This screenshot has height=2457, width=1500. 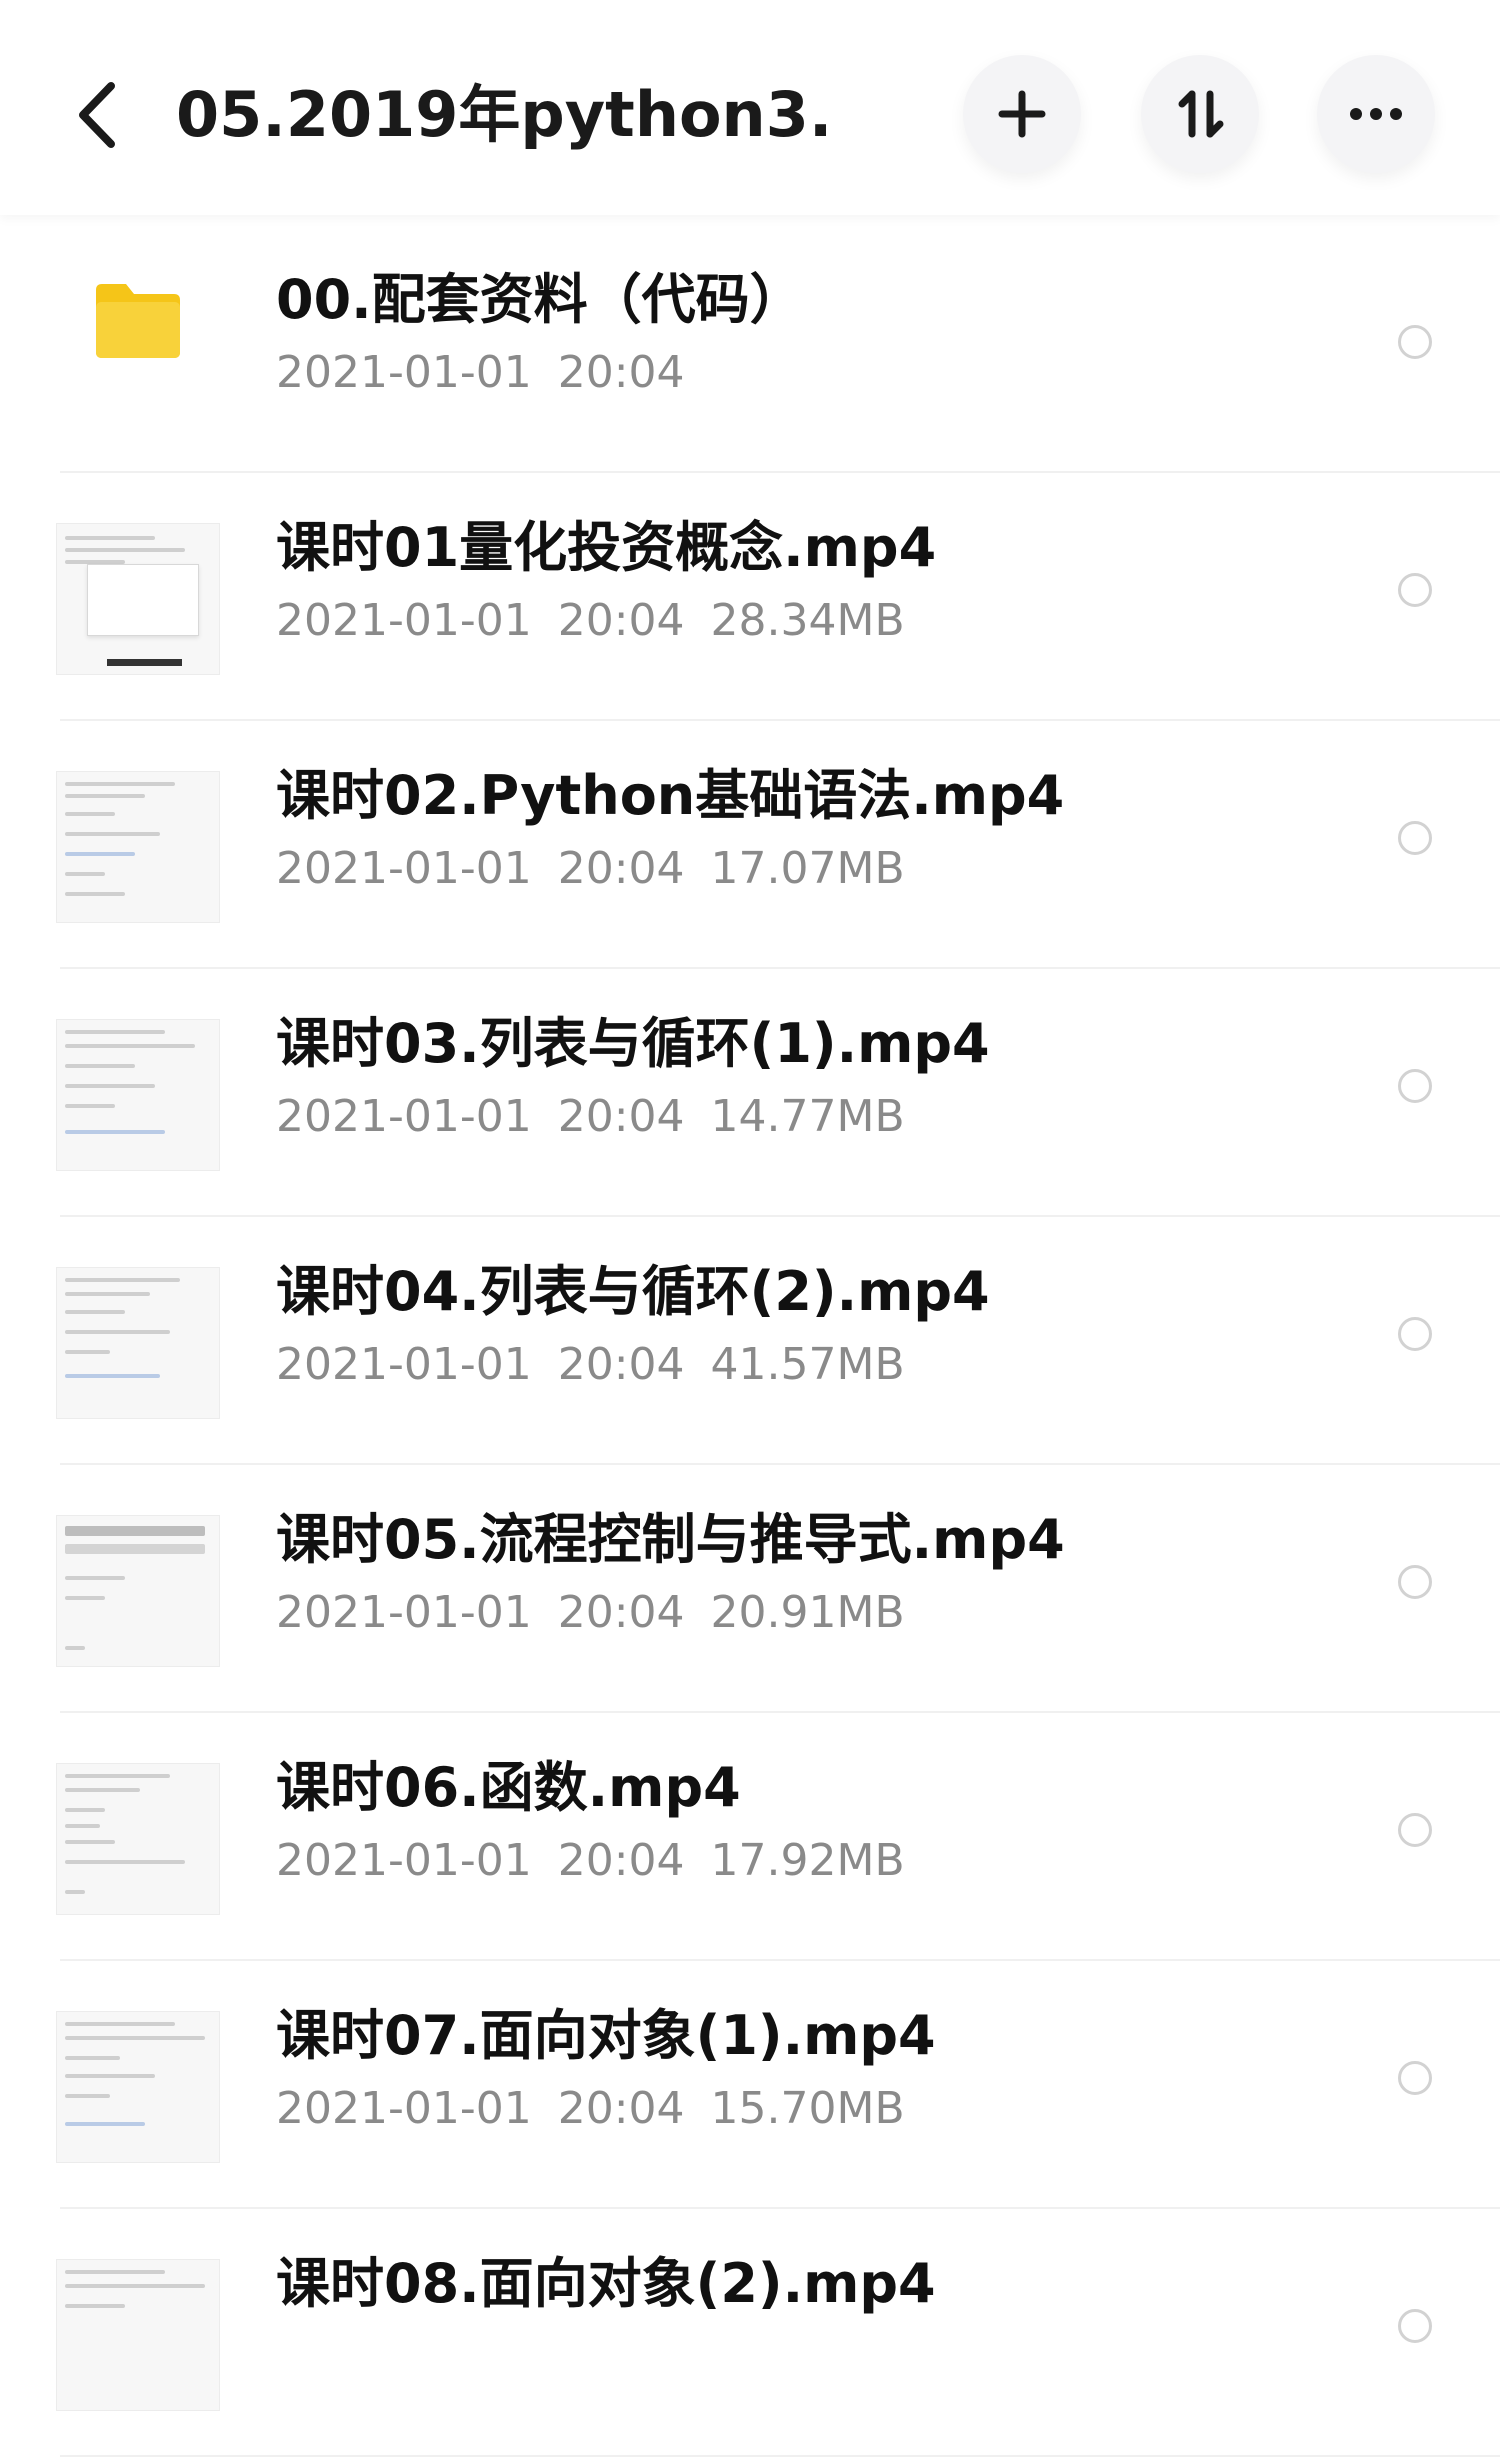 What do you see at coordinates (807, 1612) in the screenshot?
I see `file-size: 20.91MB` at bounding box center [807, 1612].